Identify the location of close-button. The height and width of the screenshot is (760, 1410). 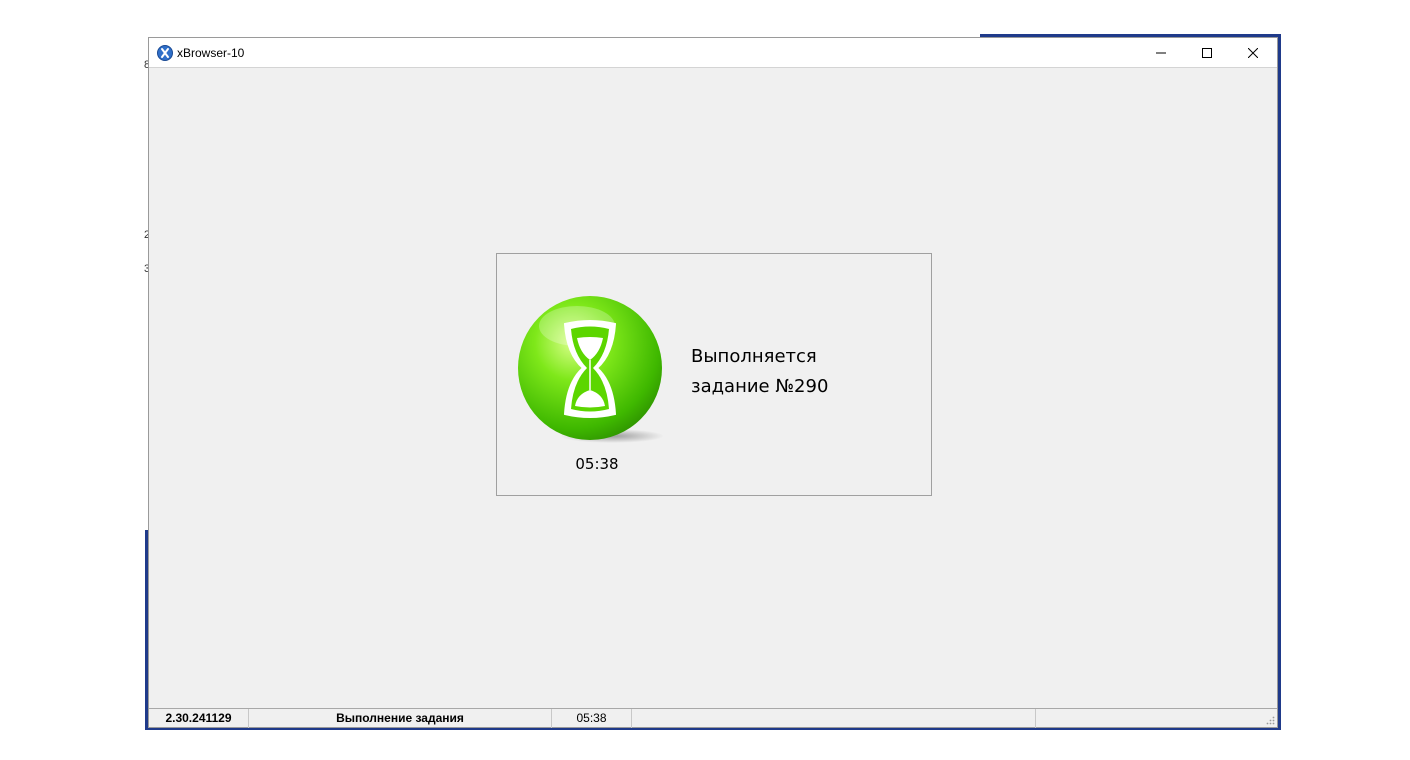
(1253, 52).